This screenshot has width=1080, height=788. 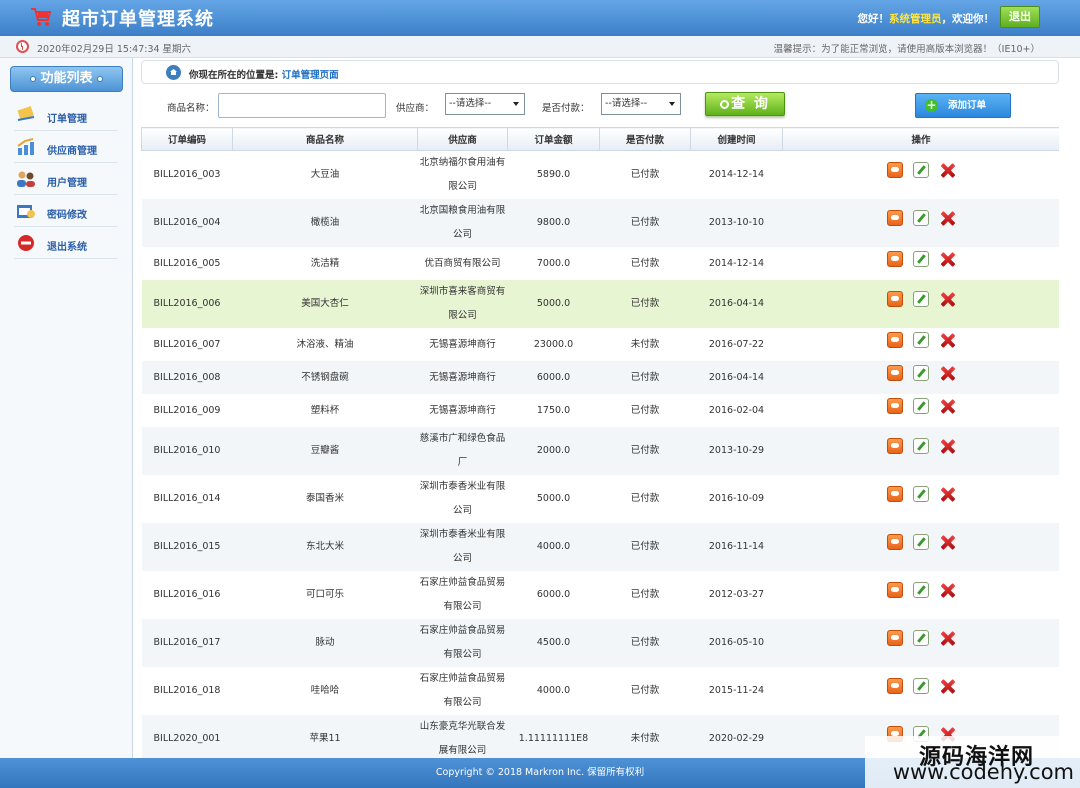 I want to click on logout-button: 退出, so click(x=1020, y=17).